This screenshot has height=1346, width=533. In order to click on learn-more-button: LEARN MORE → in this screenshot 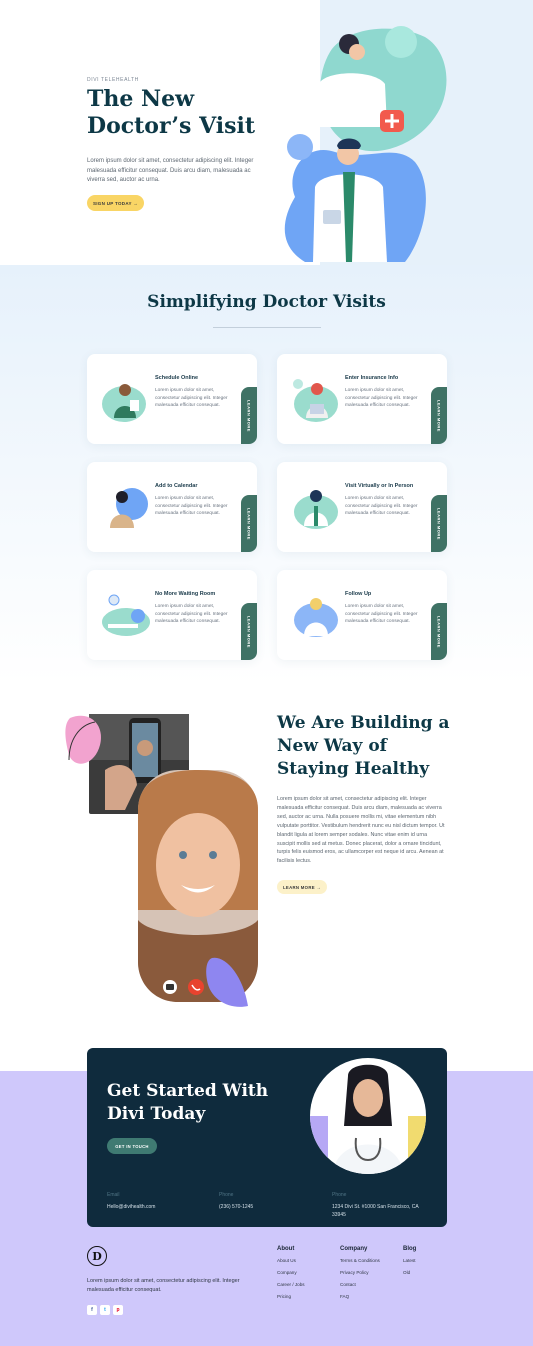, I will do `click(302, 887)`.